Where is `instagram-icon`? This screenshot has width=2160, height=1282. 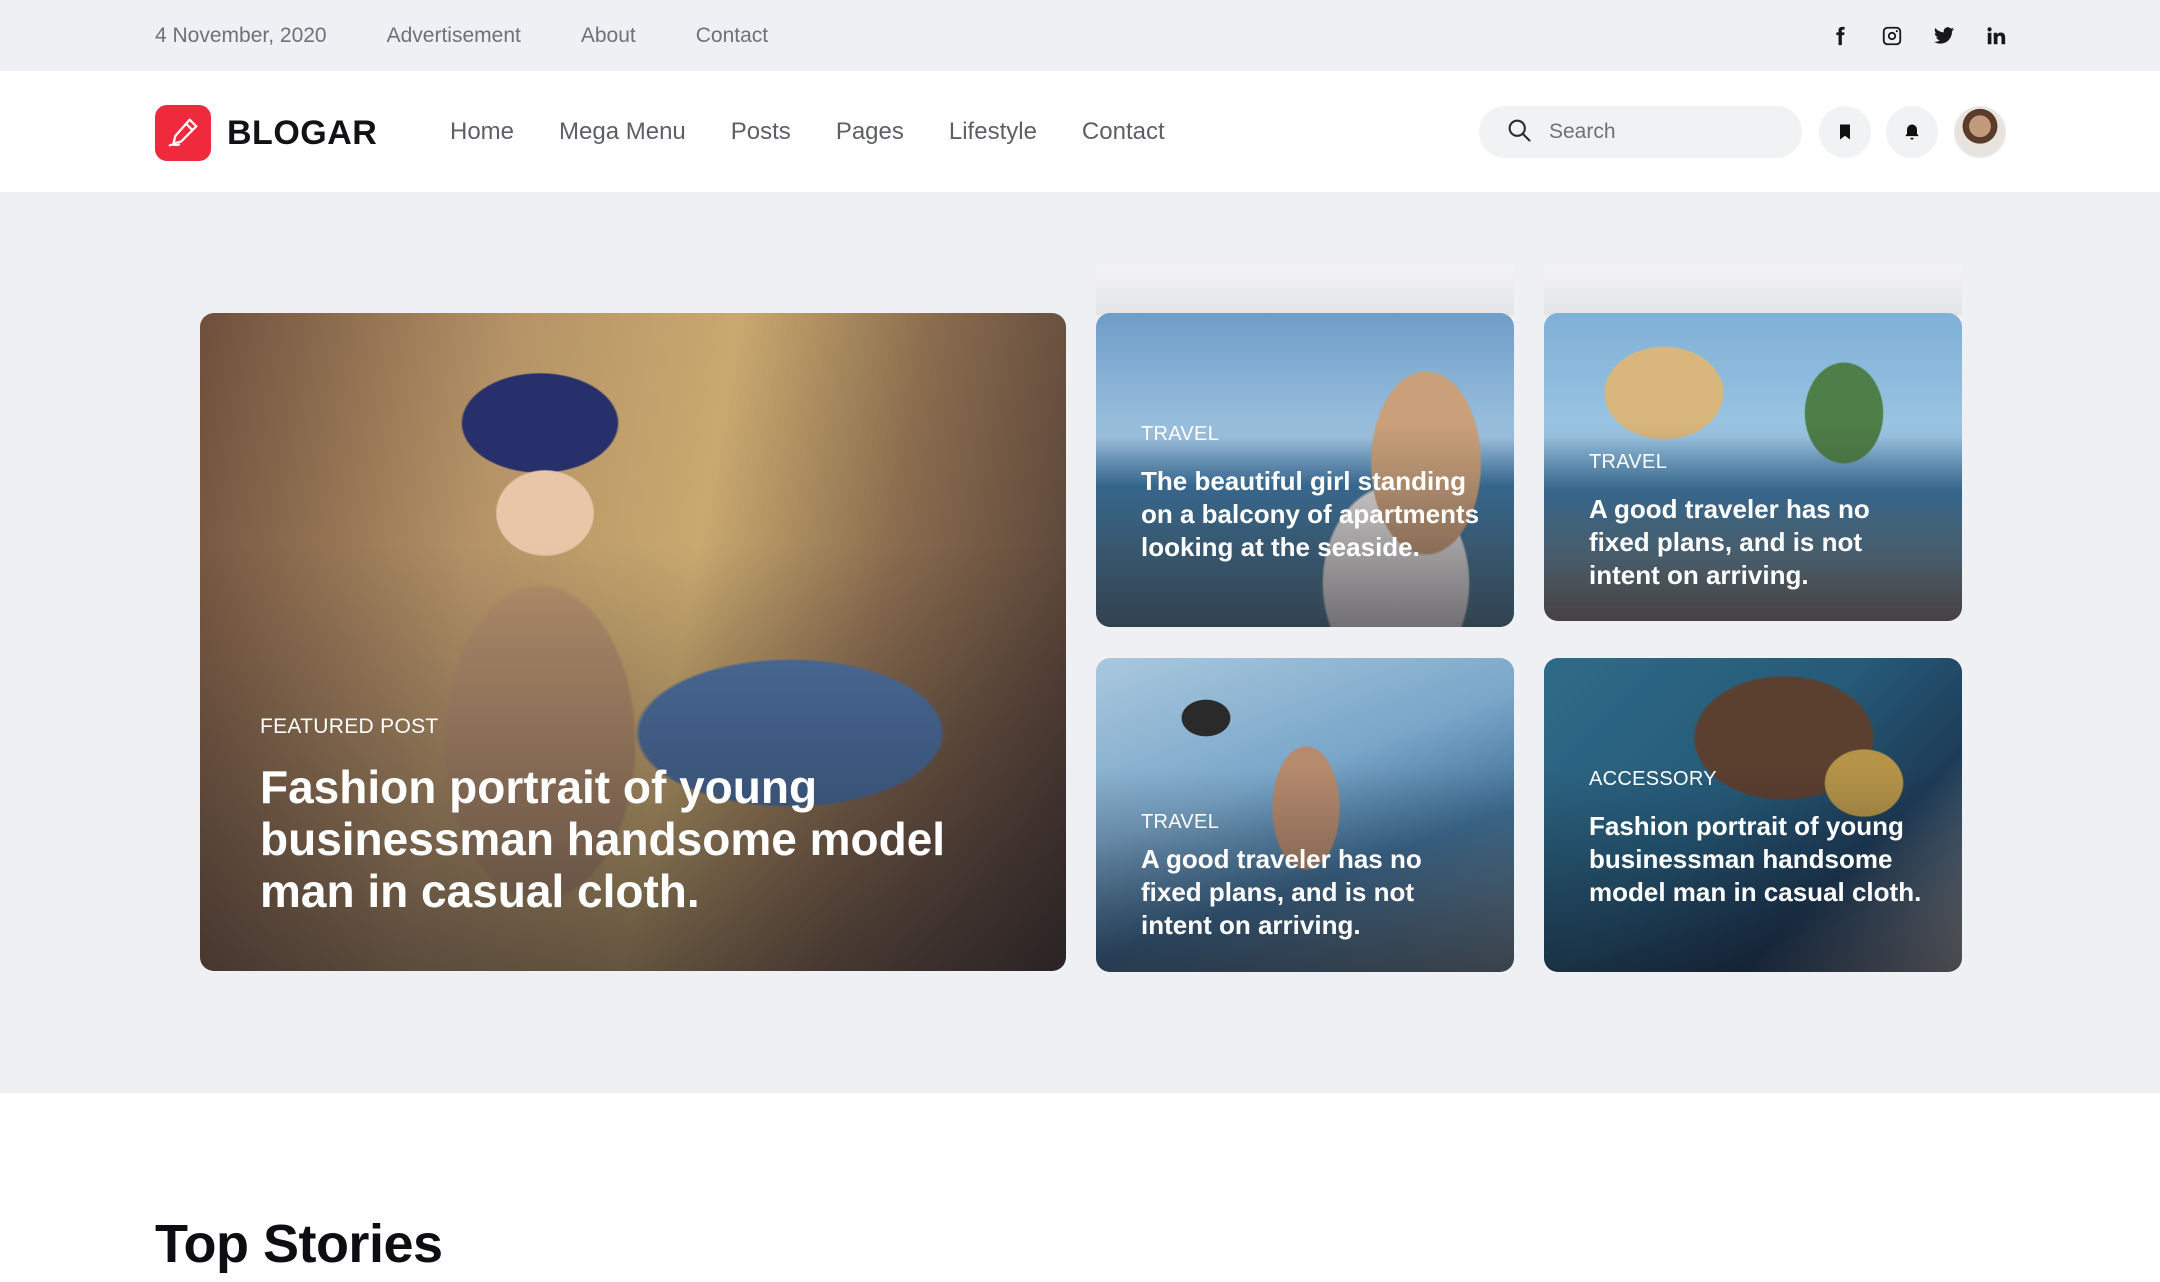
instagram-icon is located at coordinates (1892, 36).